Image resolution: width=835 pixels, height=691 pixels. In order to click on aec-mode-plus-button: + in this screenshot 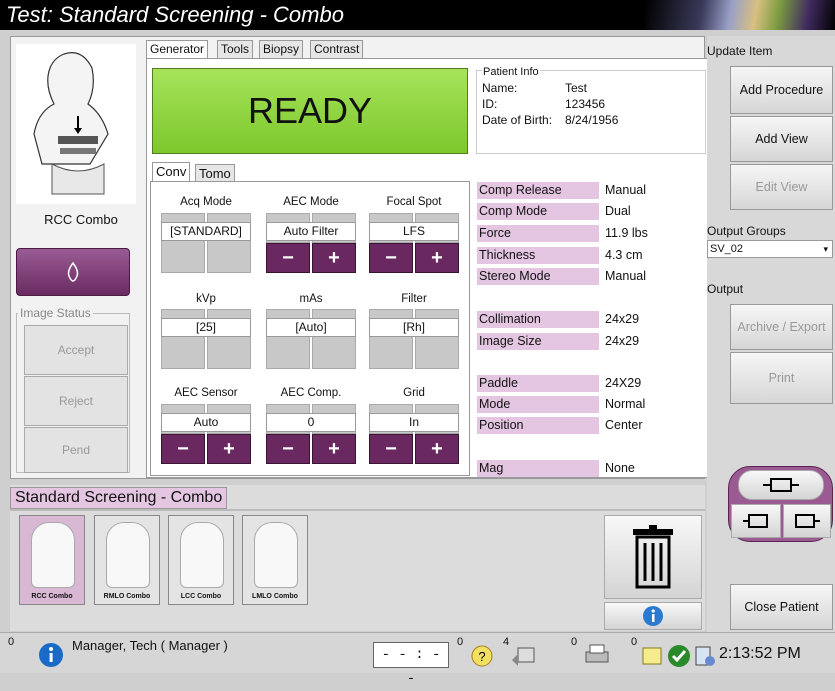, I will do `click(334, 258)`.